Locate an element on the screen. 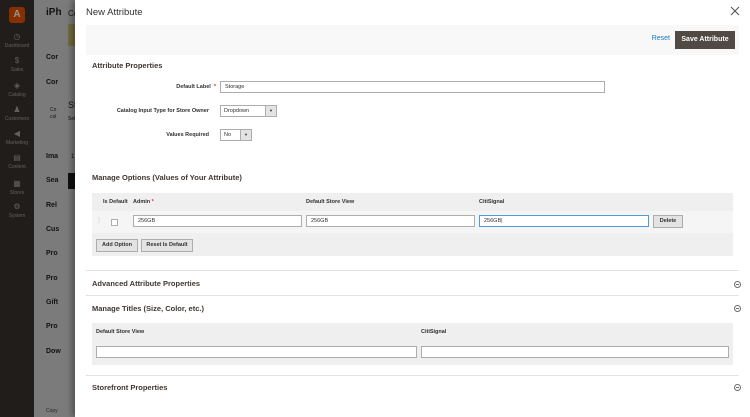  storefront-properties-toggle: Storefront Properties is located at coordinates (129, 387).